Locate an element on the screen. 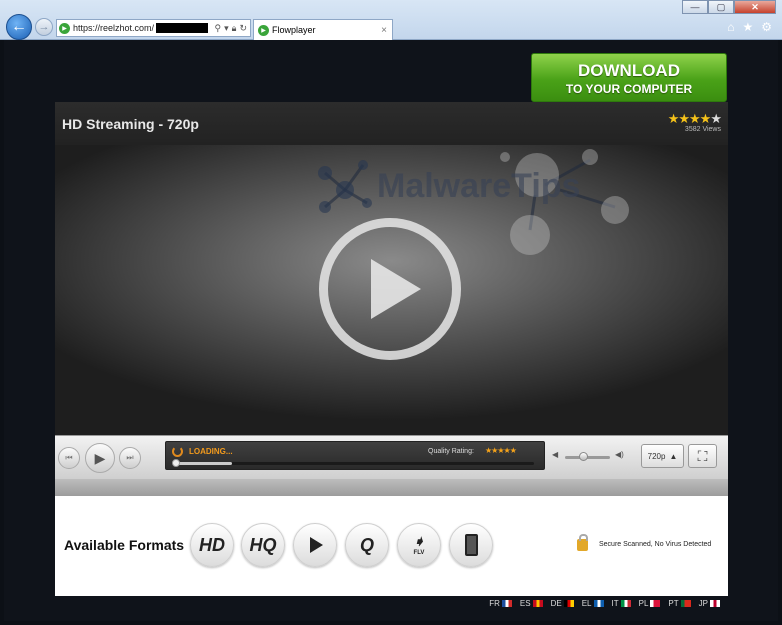 This screenshot has height=625, width=782. gear-icon: ⚙ is located at coordinates (766, 27).